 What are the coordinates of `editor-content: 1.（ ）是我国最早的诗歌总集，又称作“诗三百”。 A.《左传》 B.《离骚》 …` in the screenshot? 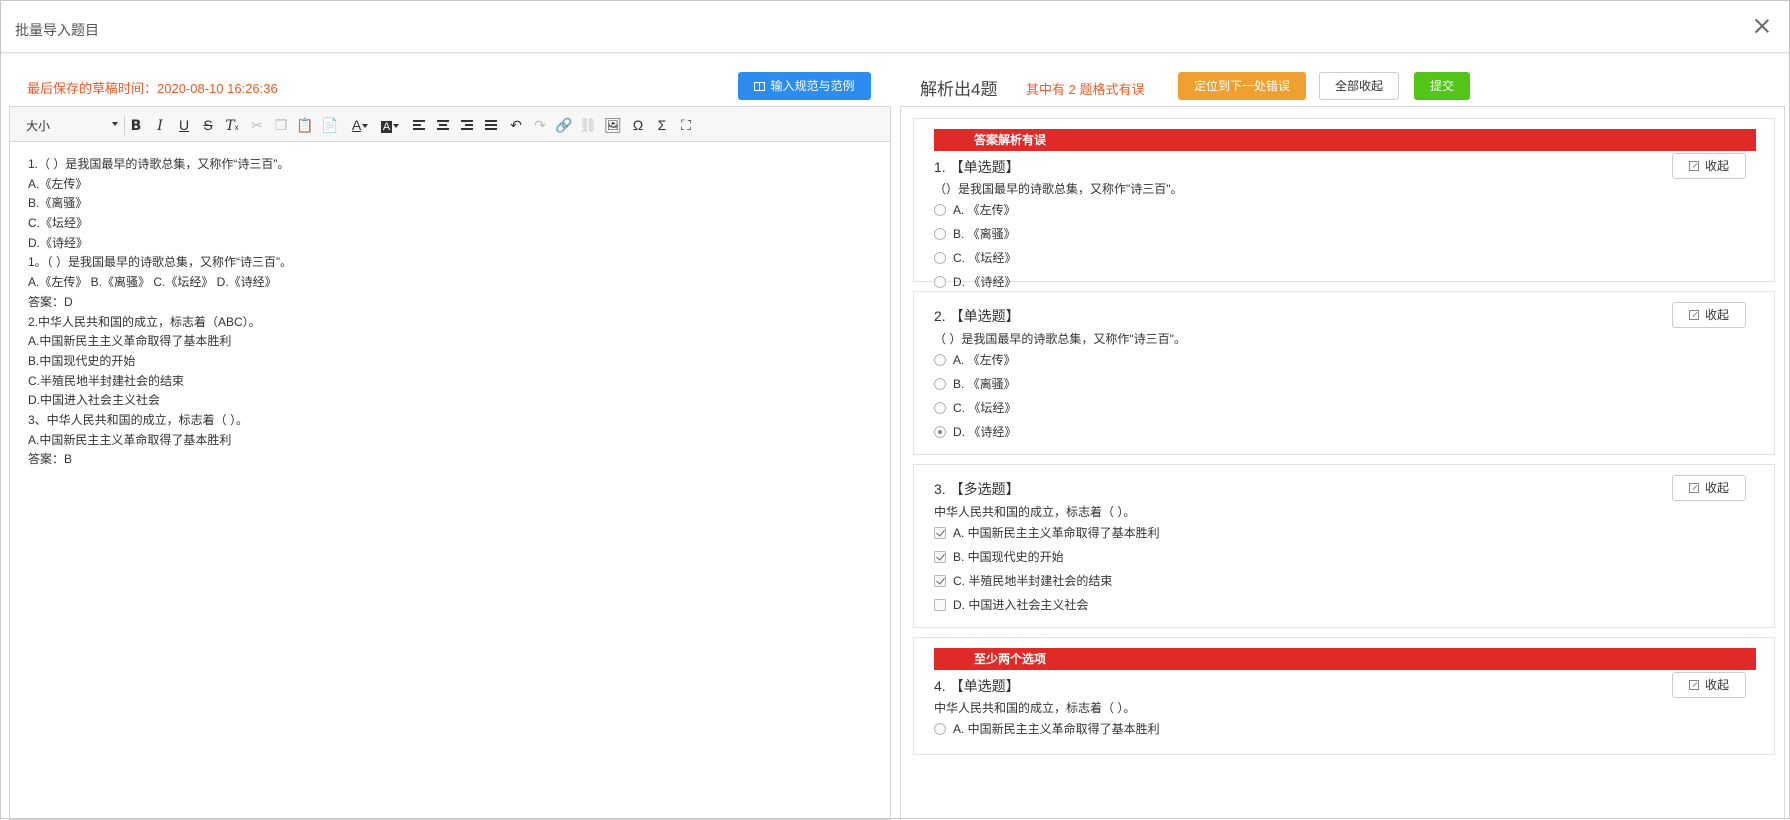 It's located at (160, 312).